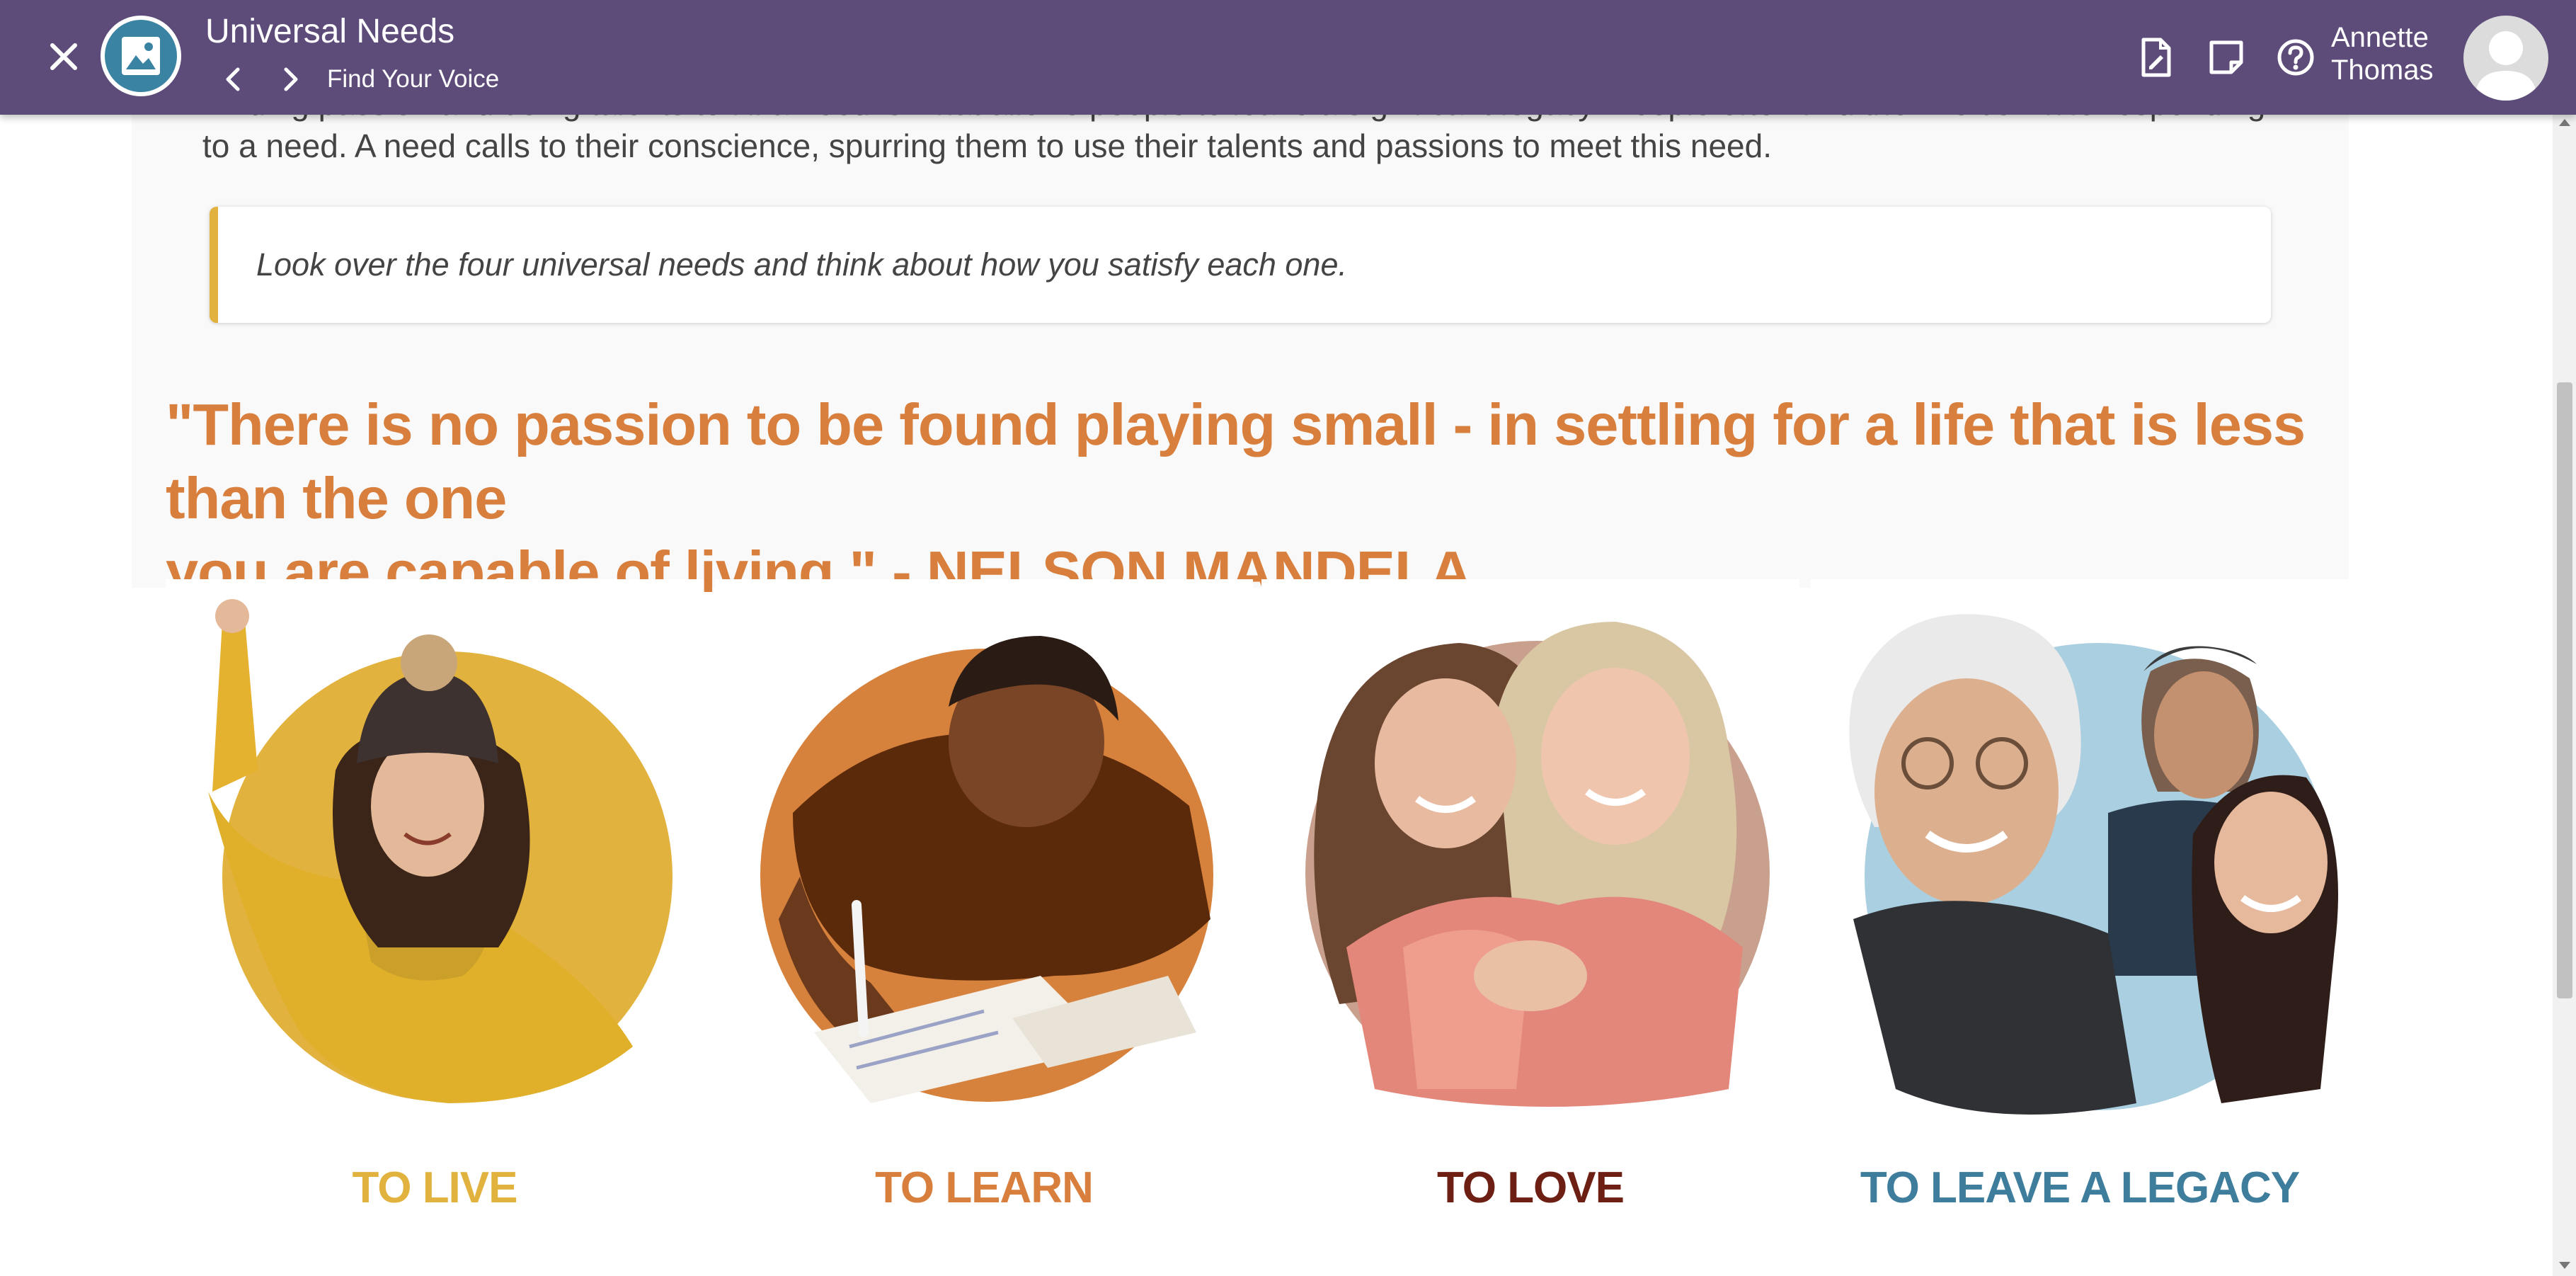 This screenshot has width=2576, height=1276. What do you see at coordinates (2564, 1265) in the screenshot?
I see `scroll-down-arrow-icon` at bounding box center [2564, 1265].